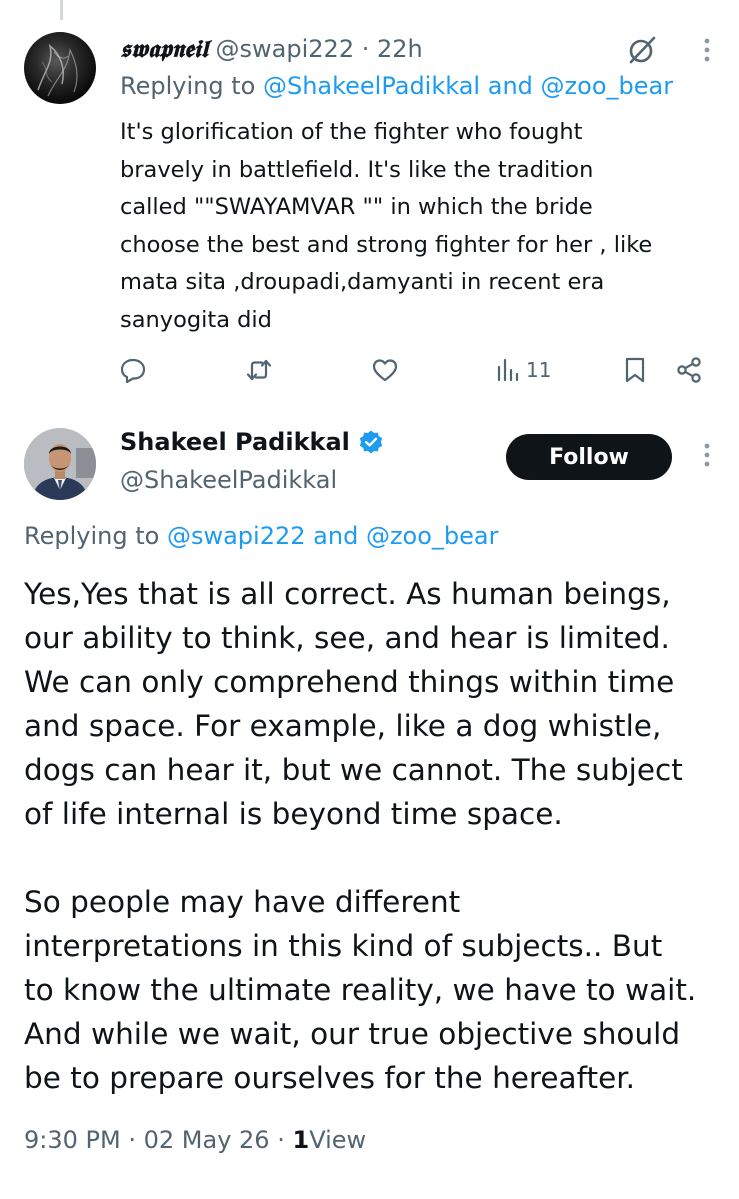 The width and height of the screenshot is (739, 1199). I want to click on shakeel-avatar, so click(60, 464).